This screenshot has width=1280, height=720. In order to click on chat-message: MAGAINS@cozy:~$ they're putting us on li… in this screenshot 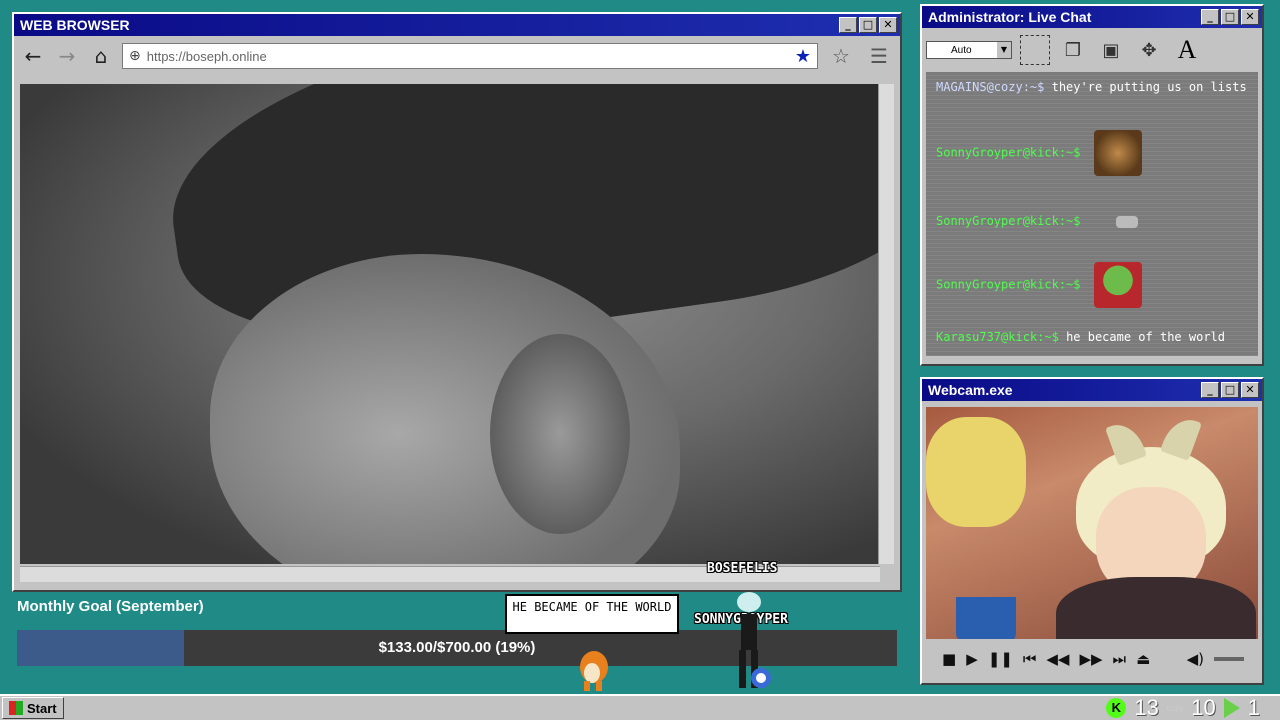, I will do `click(1092, 87)`.